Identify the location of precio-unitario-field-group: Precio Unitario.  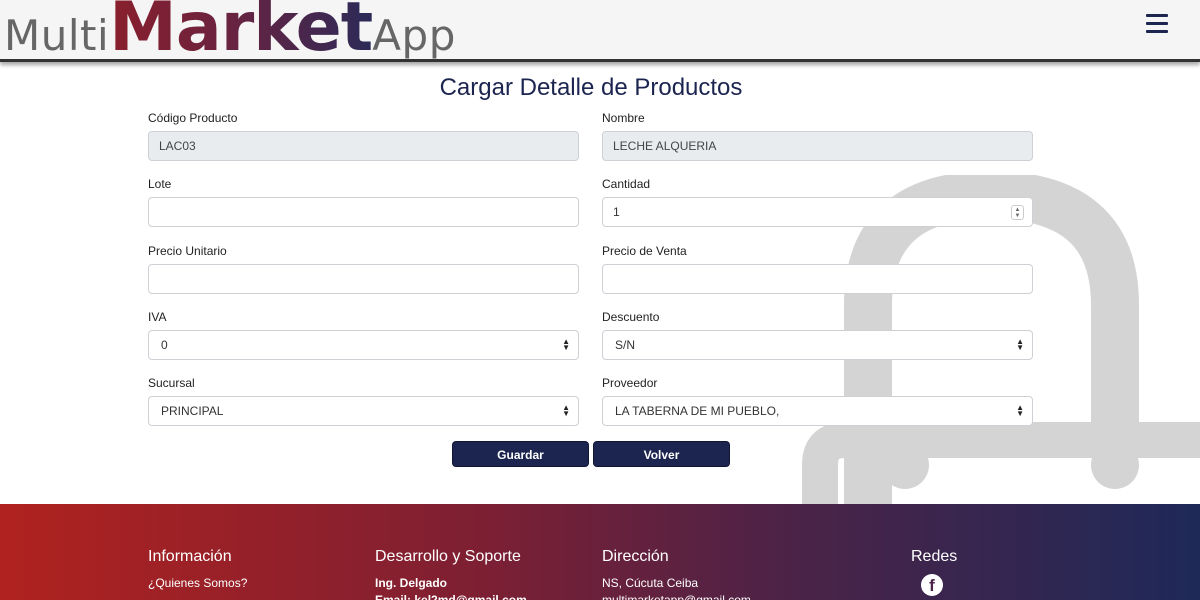
(363, 269).